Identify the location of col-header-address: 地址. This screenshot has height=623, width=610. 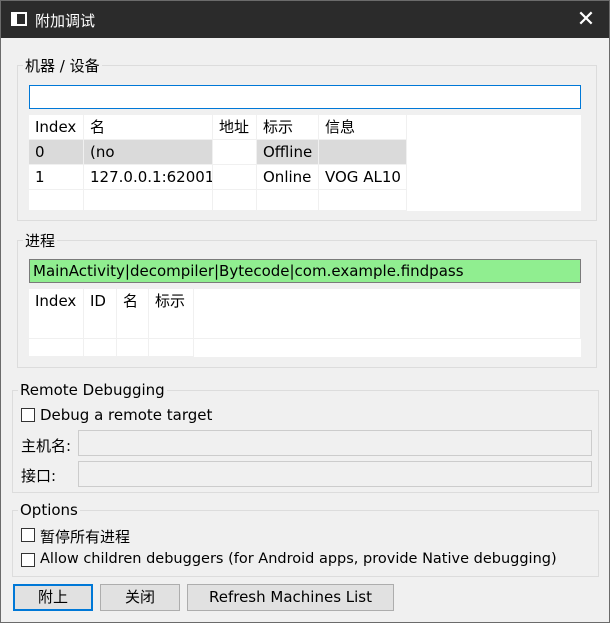
(235, 127).